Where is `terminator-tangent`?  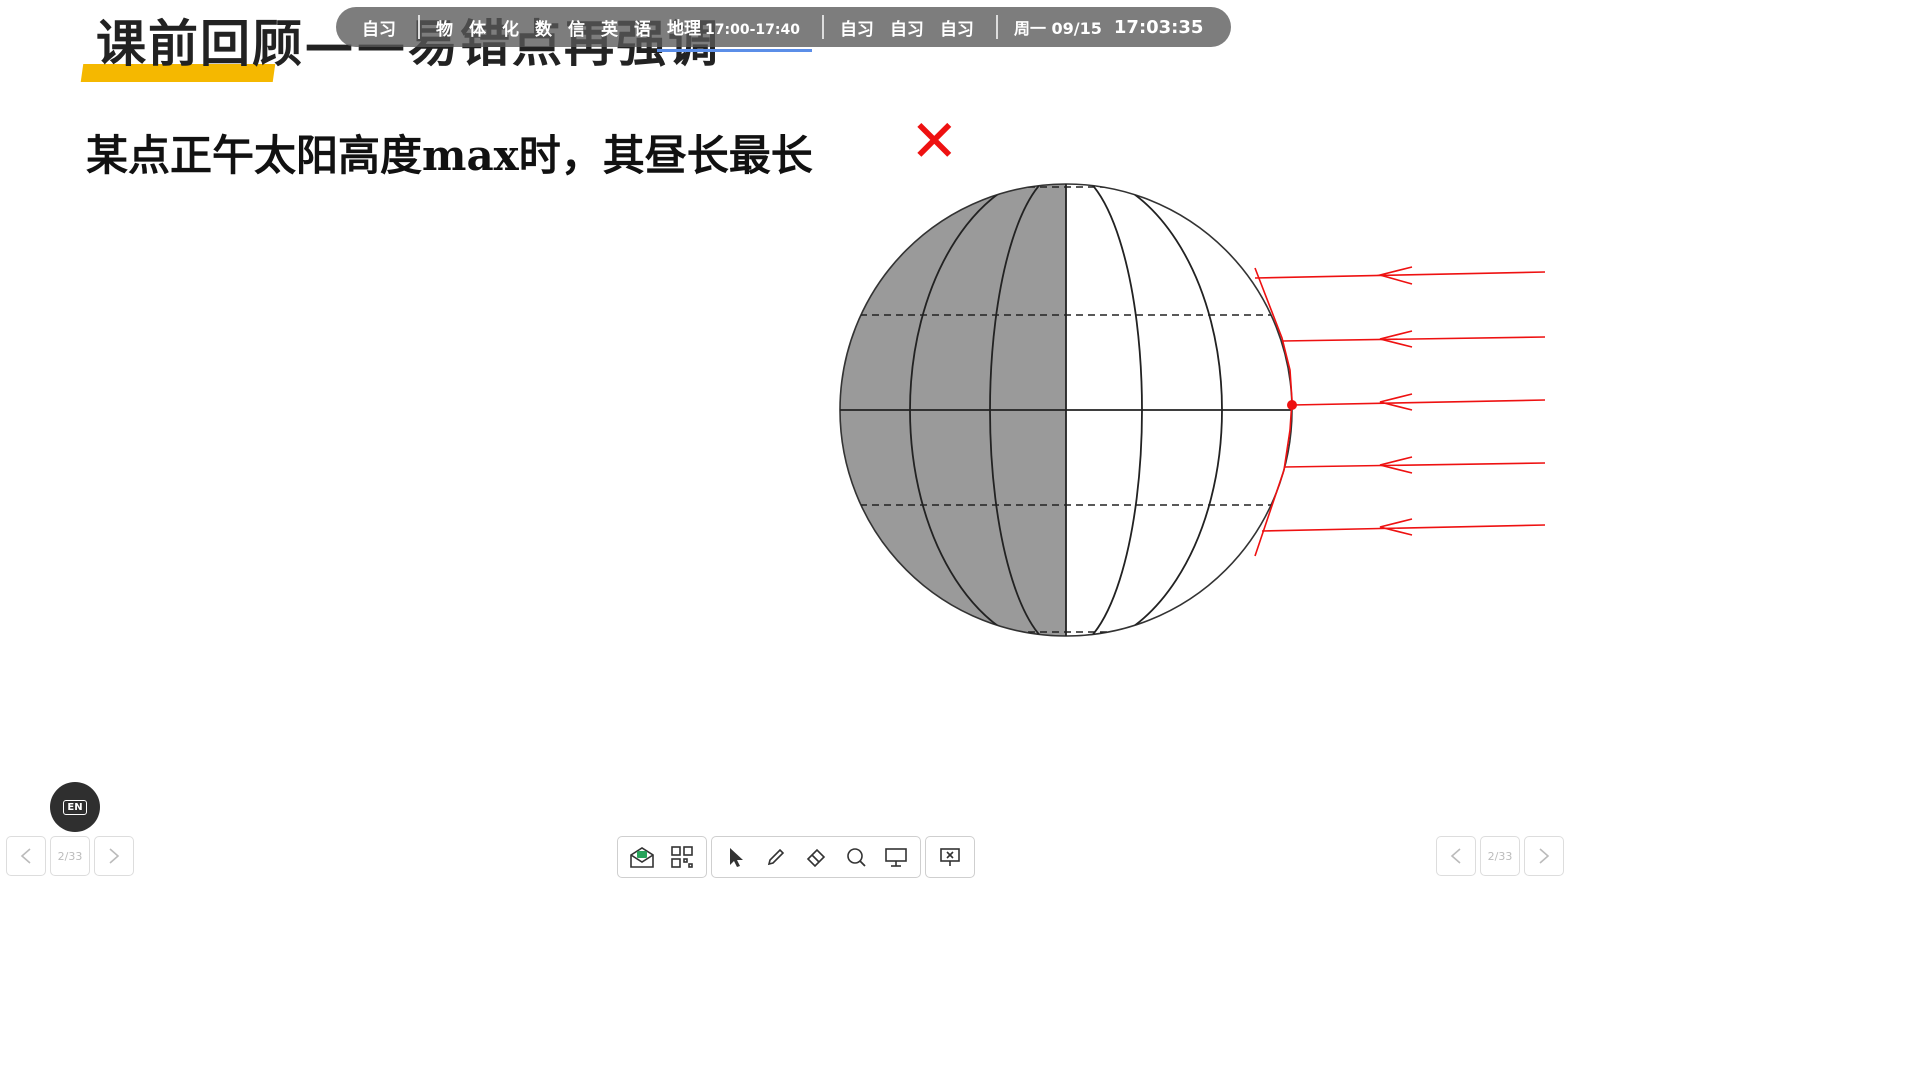
terminator-tangent is located at coordinates (1273, 412).